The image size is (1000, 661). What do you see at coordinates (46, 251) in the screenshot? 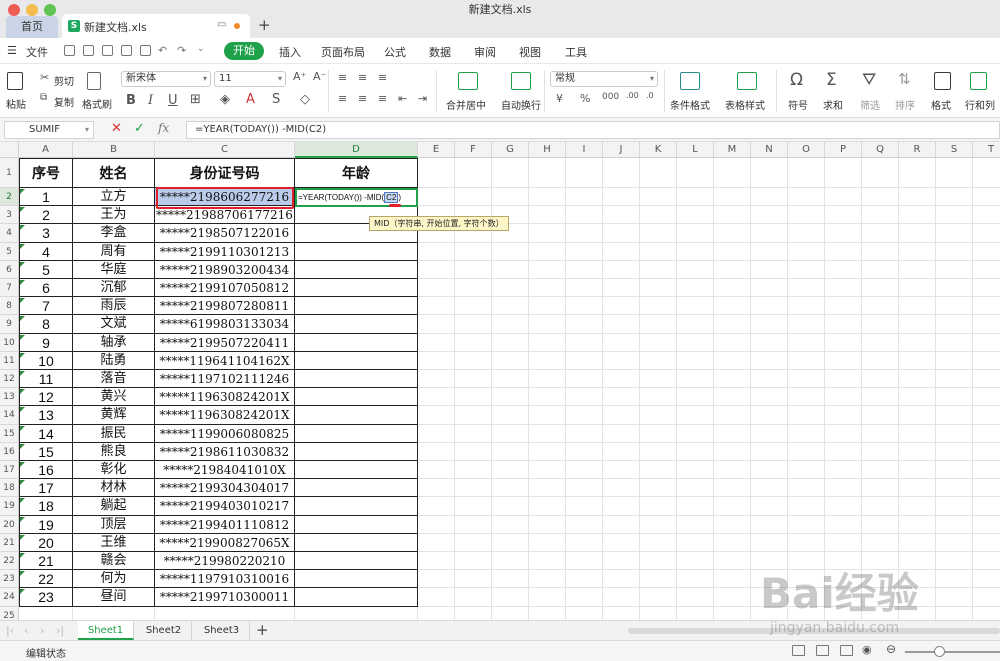
I see `cell-seq: 4` at bounding box center [46, 251].